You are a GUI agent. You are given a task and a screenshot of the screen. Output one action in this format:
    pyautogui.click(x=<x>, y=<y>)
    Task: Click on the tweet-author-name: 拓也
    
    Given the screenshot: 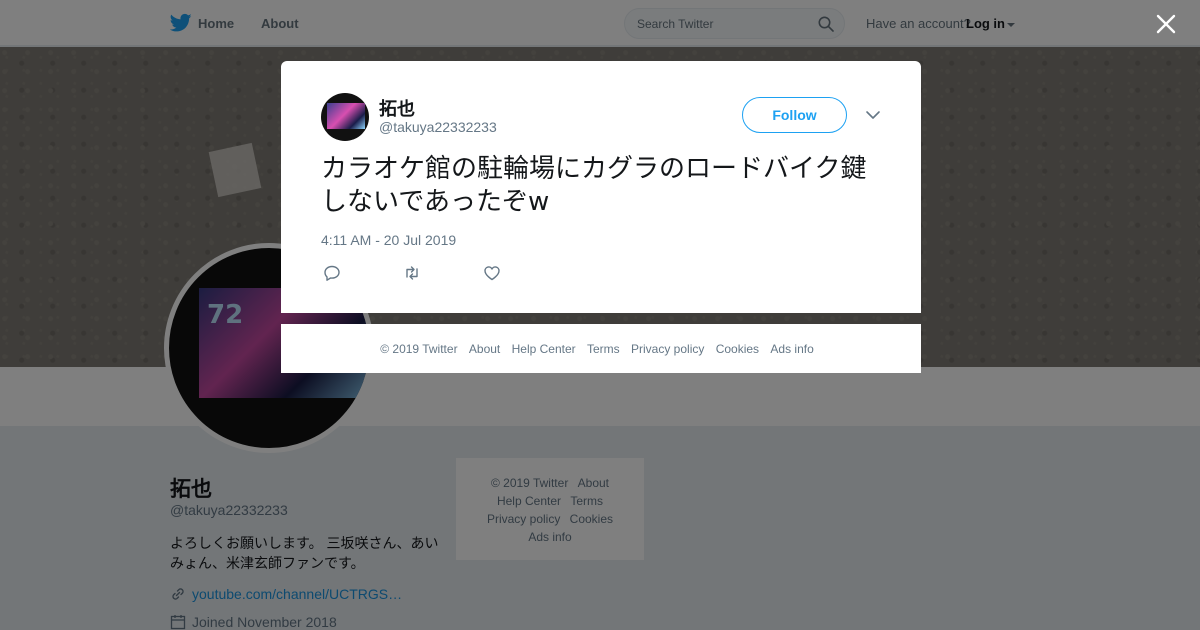 What is the action you would take?
    pyautogui.click(x=397, y=108)
    